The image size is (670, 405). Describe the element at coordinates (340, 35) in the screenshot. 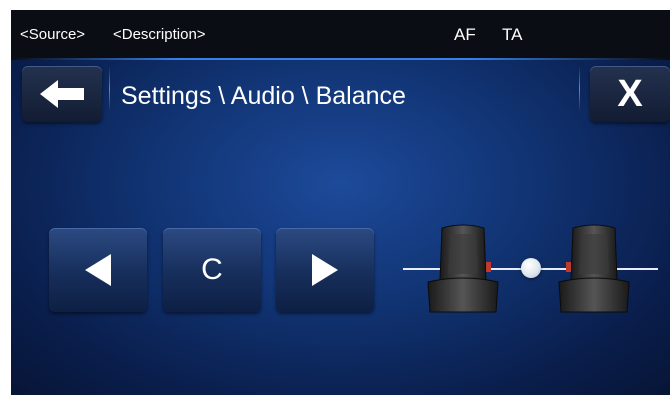

I see `status-bar: <Source> <Description> AF TA` at that location.